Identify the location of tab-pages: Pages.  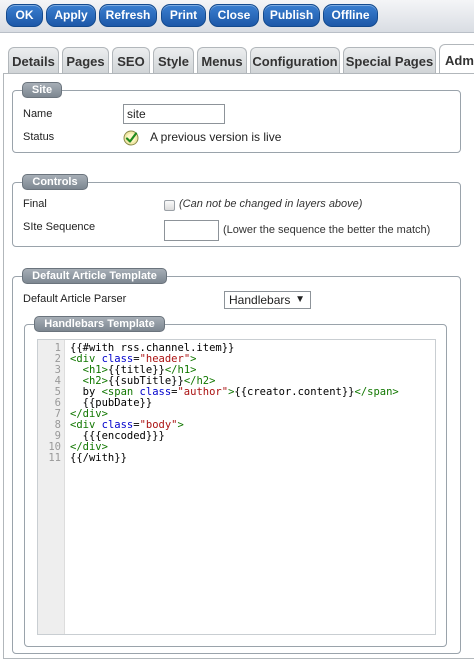
(85, 60).